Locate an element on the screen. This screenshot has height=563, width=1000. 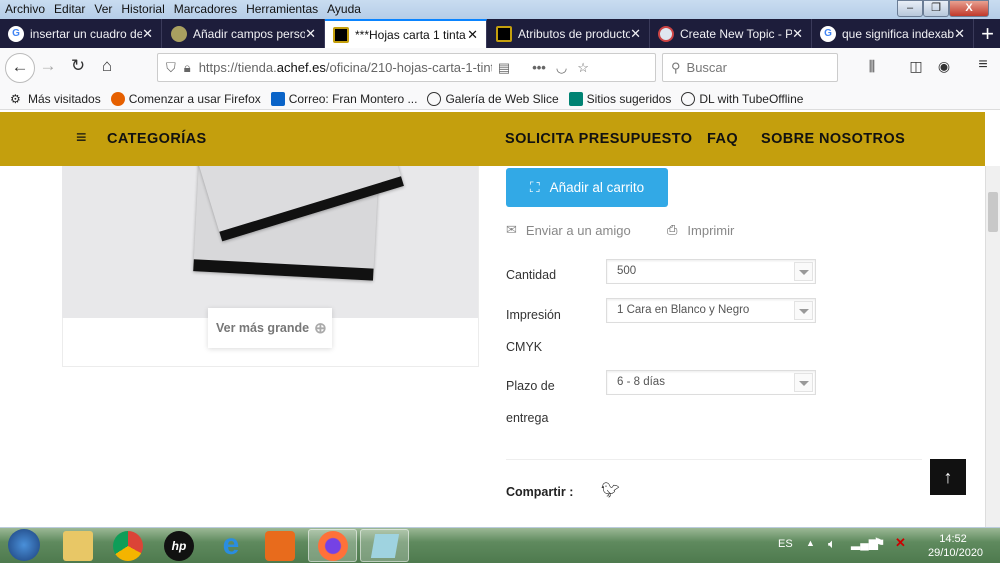
bookmark-sitios: Sitios sugeridos is located at coordinates (619, 98).